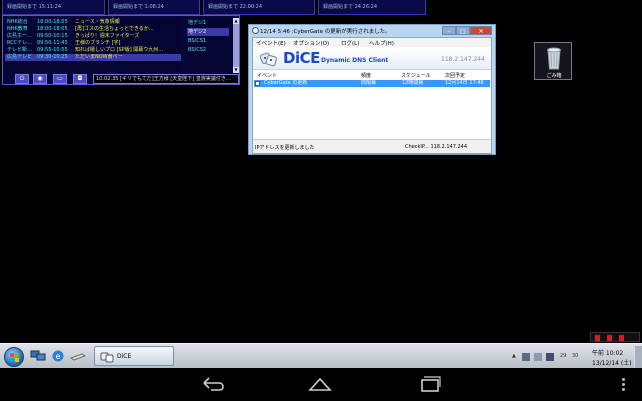 The height and width of the screenshot is (401, 642). I want to click on timer-strip-3: 録画開始まで 22:00:24, so click(259, 7).